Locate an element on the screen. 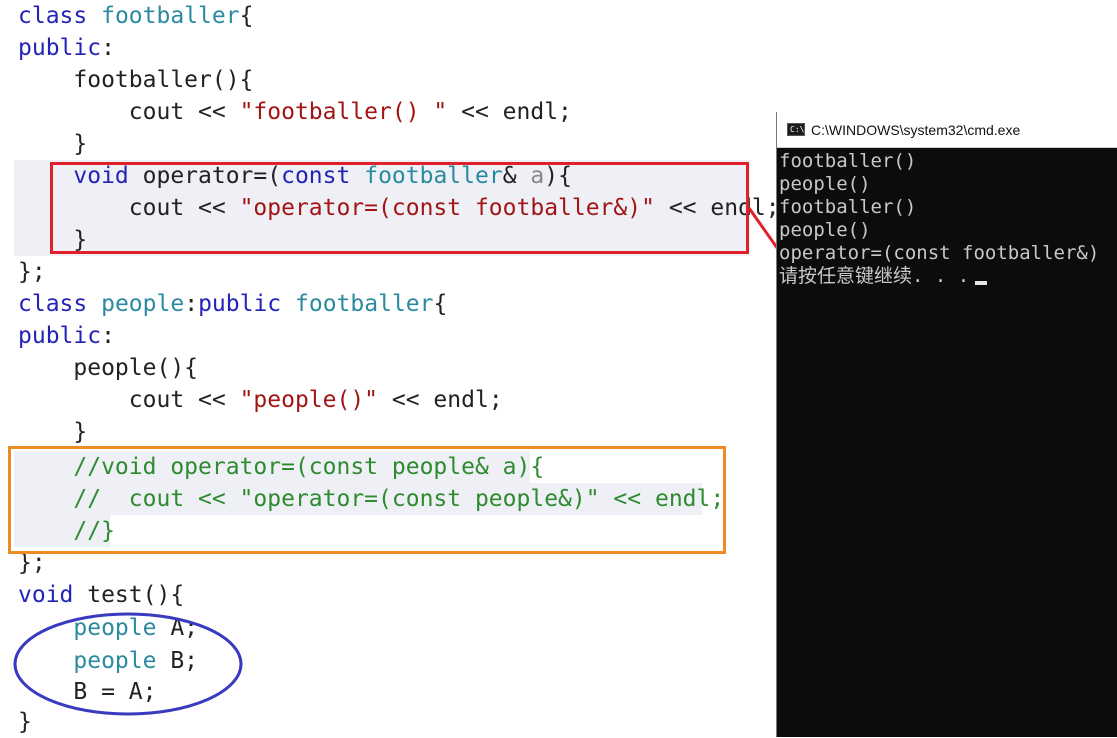 The width and height of the screenshot is (1117, 738). code-line: B = A; is located at coordinates (87, 692).